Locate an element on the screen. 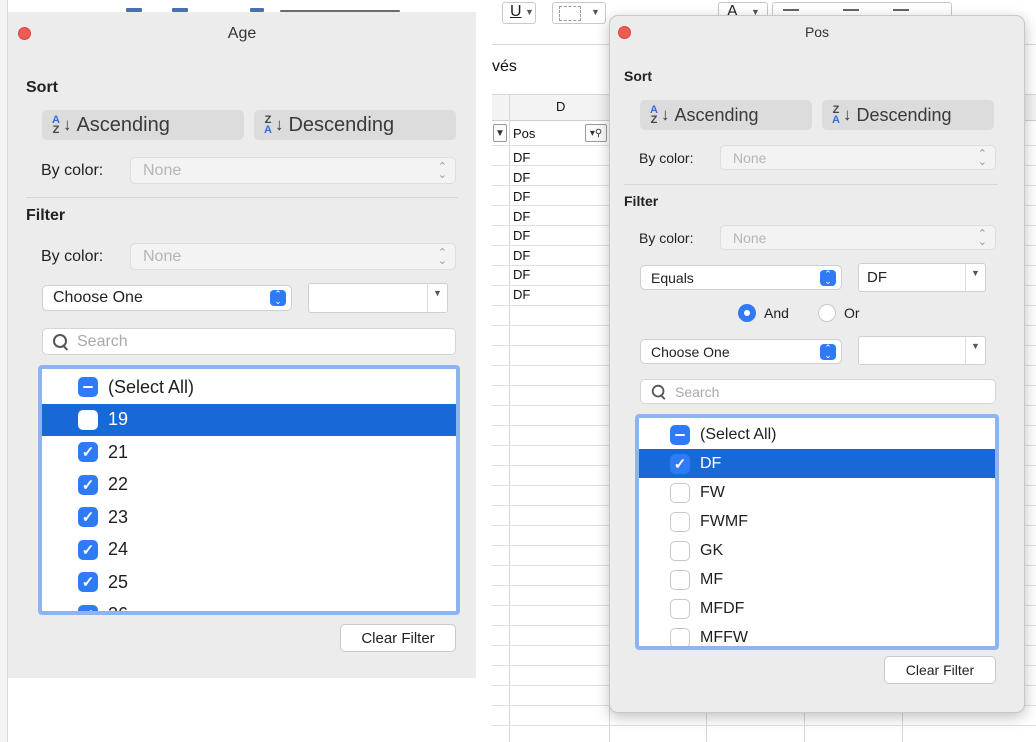 The image size is (1036, 742). list-item: ✓ 26 is located at coordinates (249, 605).